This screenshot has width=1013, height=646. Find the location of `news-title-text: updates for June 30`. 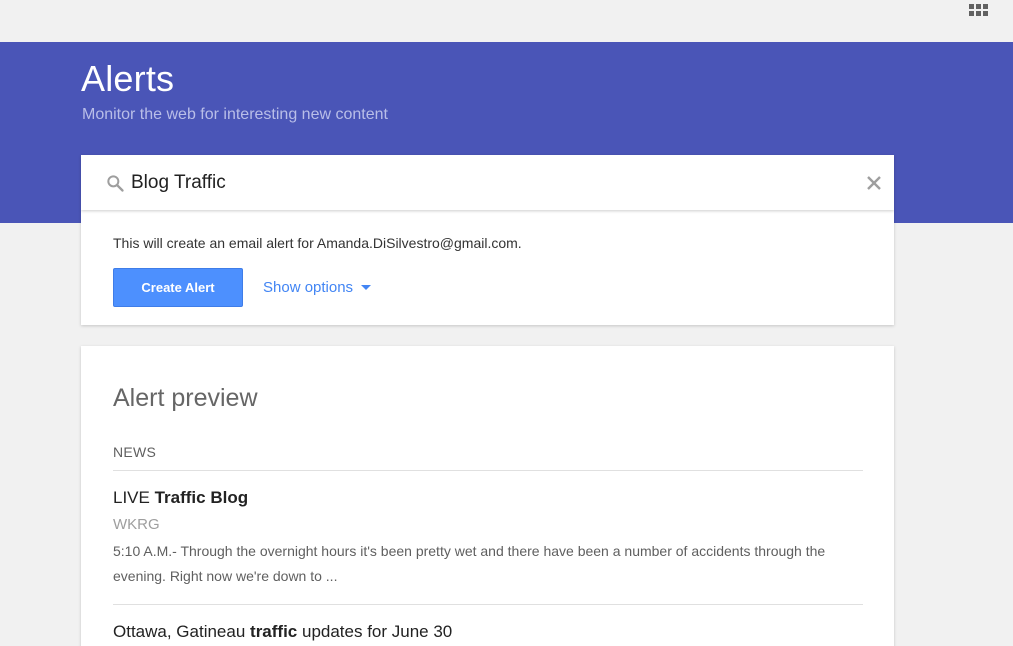

news-title-text: updates for June 30 is located at coordinates (375, 631).